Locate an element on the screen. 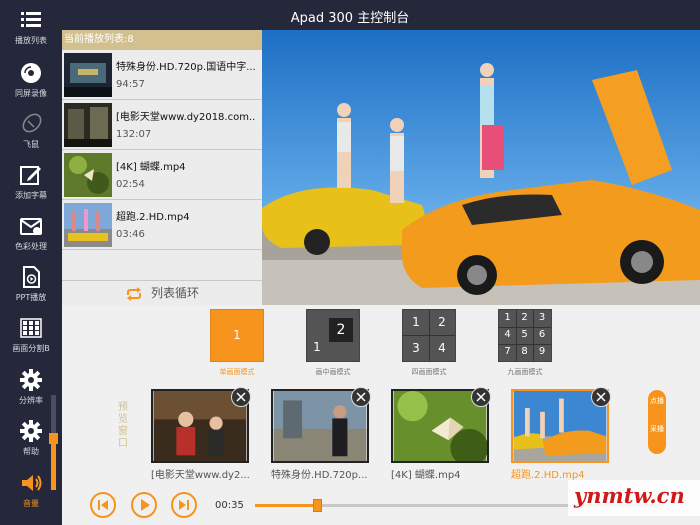  list-icon is located at coordinates (31, 19).